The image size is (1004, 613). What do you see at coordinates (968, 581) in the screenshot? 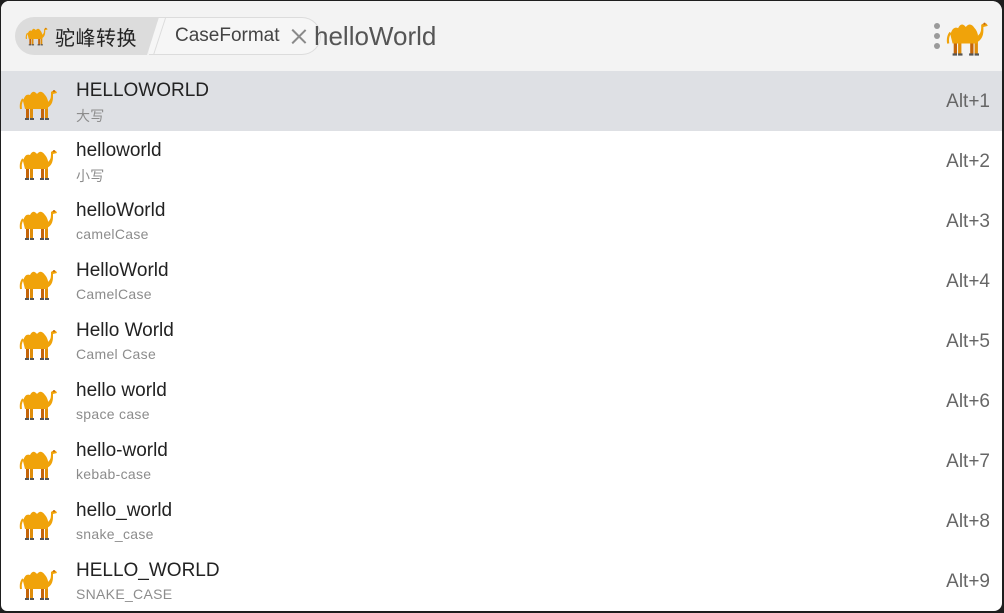
I see `item-shortcut: Alt+9` at bounding box center [968, 581].